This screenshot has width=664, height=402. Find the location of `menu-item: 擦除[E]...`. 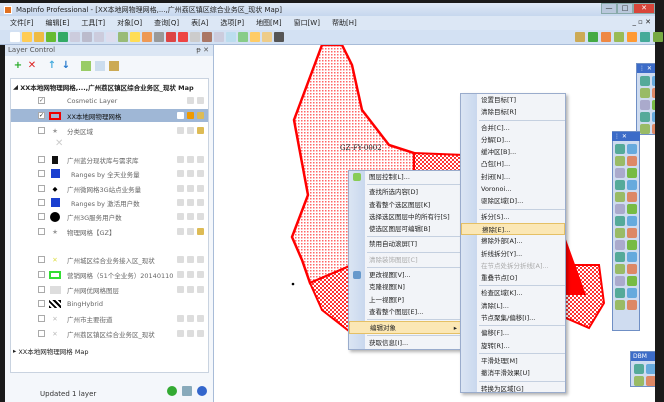

menu-item: 擦除[E]... is located at coordinates (513, 229).